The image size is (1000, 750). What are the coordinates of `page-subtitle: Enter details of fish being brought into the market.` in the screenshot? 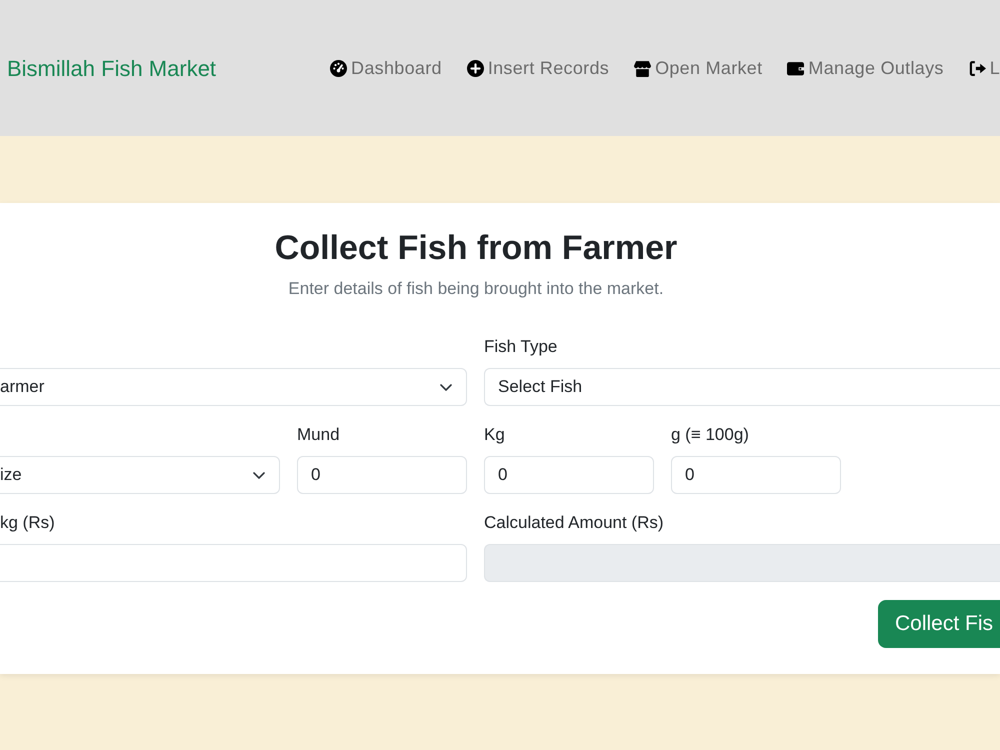 It's located at (476, 289).